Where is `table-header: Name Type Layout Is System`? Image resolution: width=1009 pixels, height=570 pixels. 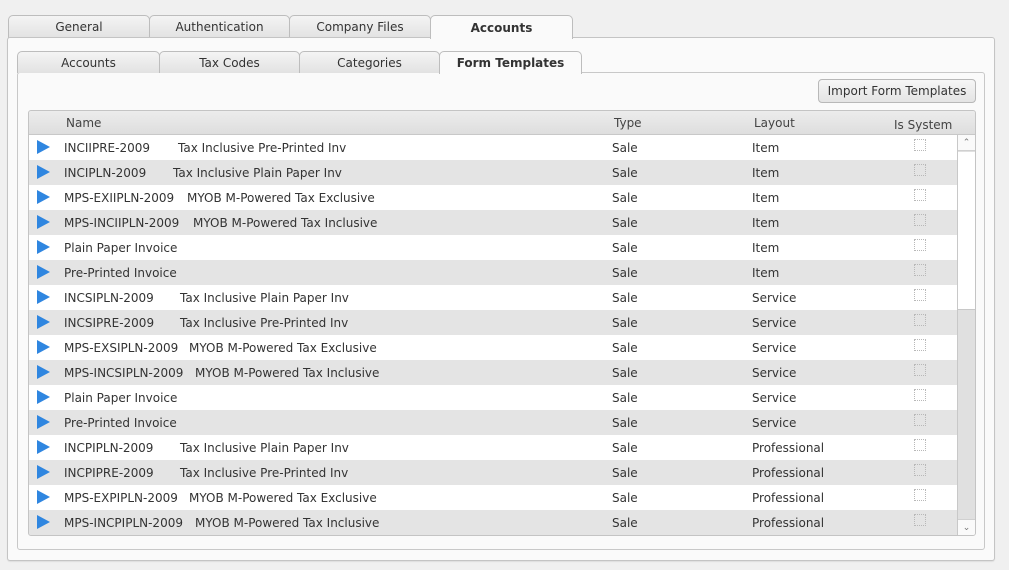
table-header: Name Type Layout Is System is located at coordinates (502, 123).